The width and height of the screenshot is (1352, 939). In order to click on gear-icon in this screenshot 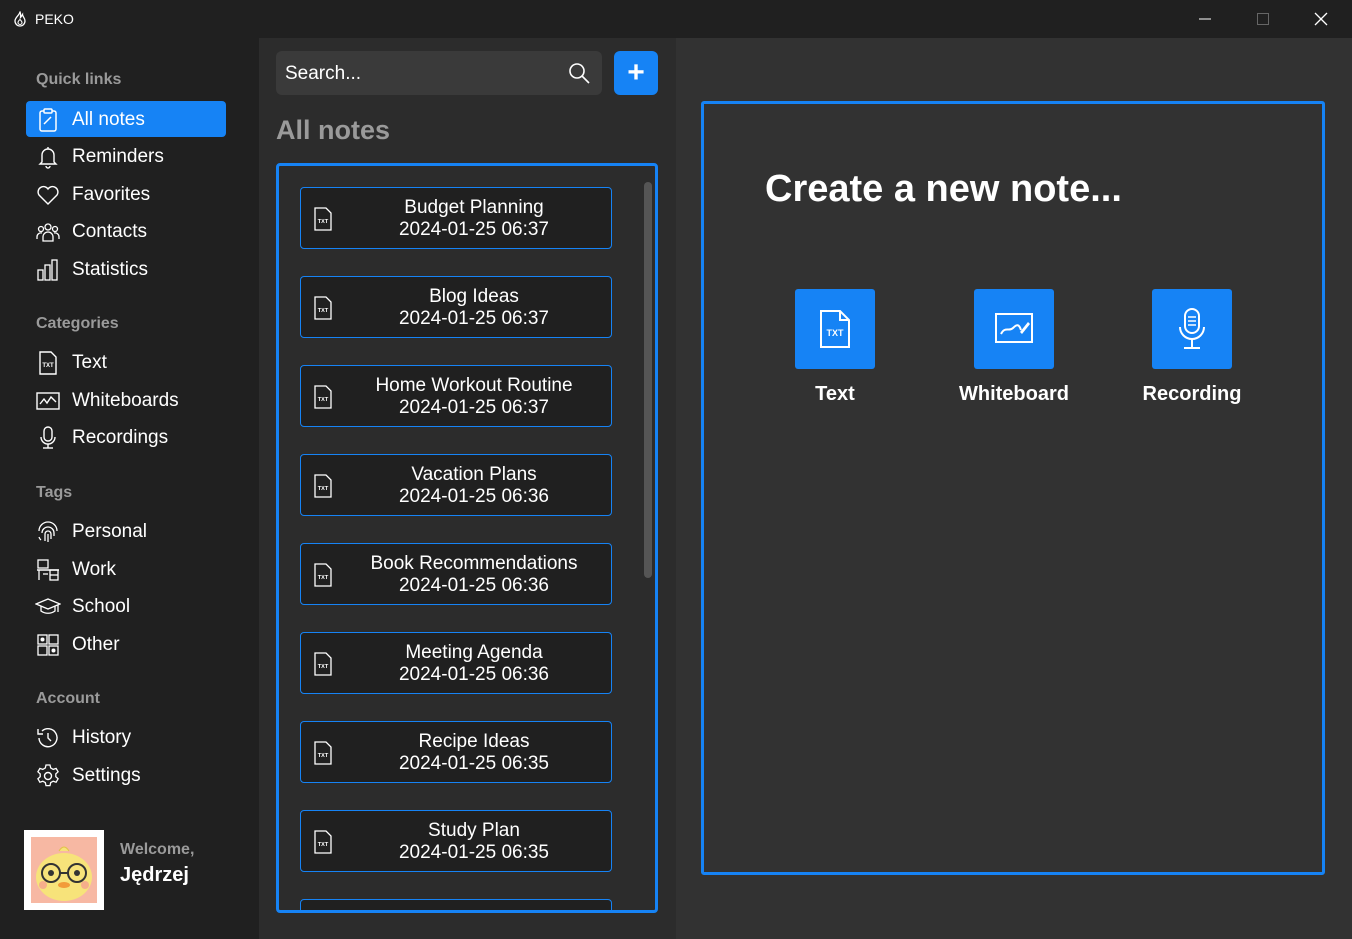, I will do `click(48, 775)`.